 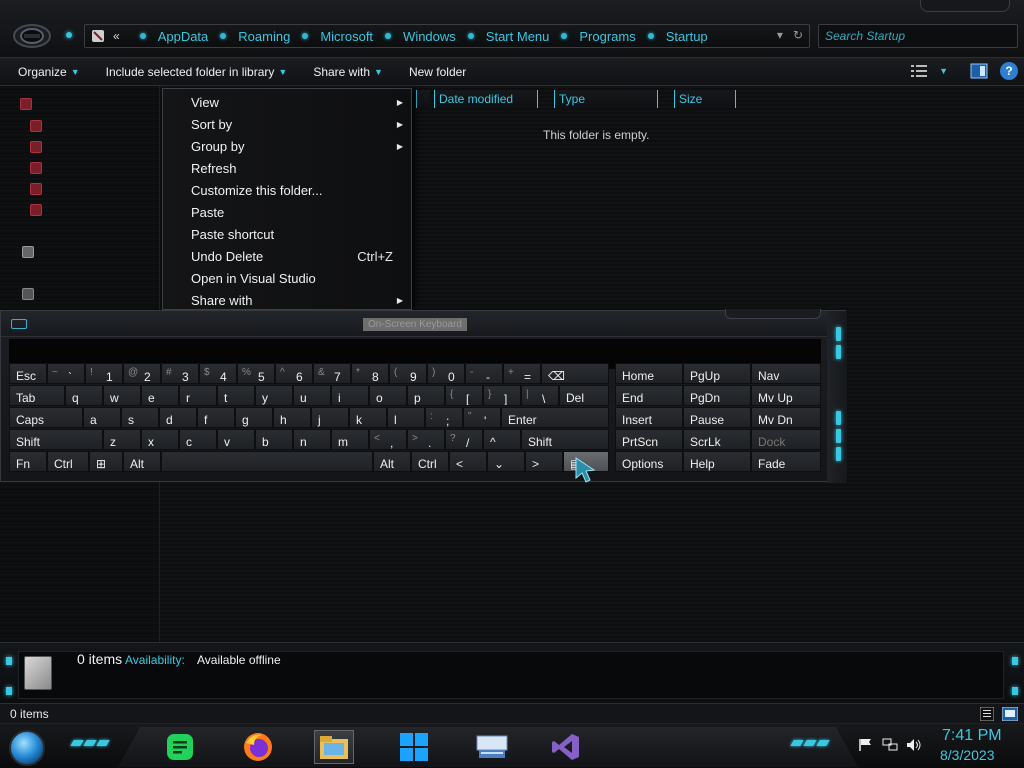 I want to click on keyboard-key: r, so click(x=198, y=395).